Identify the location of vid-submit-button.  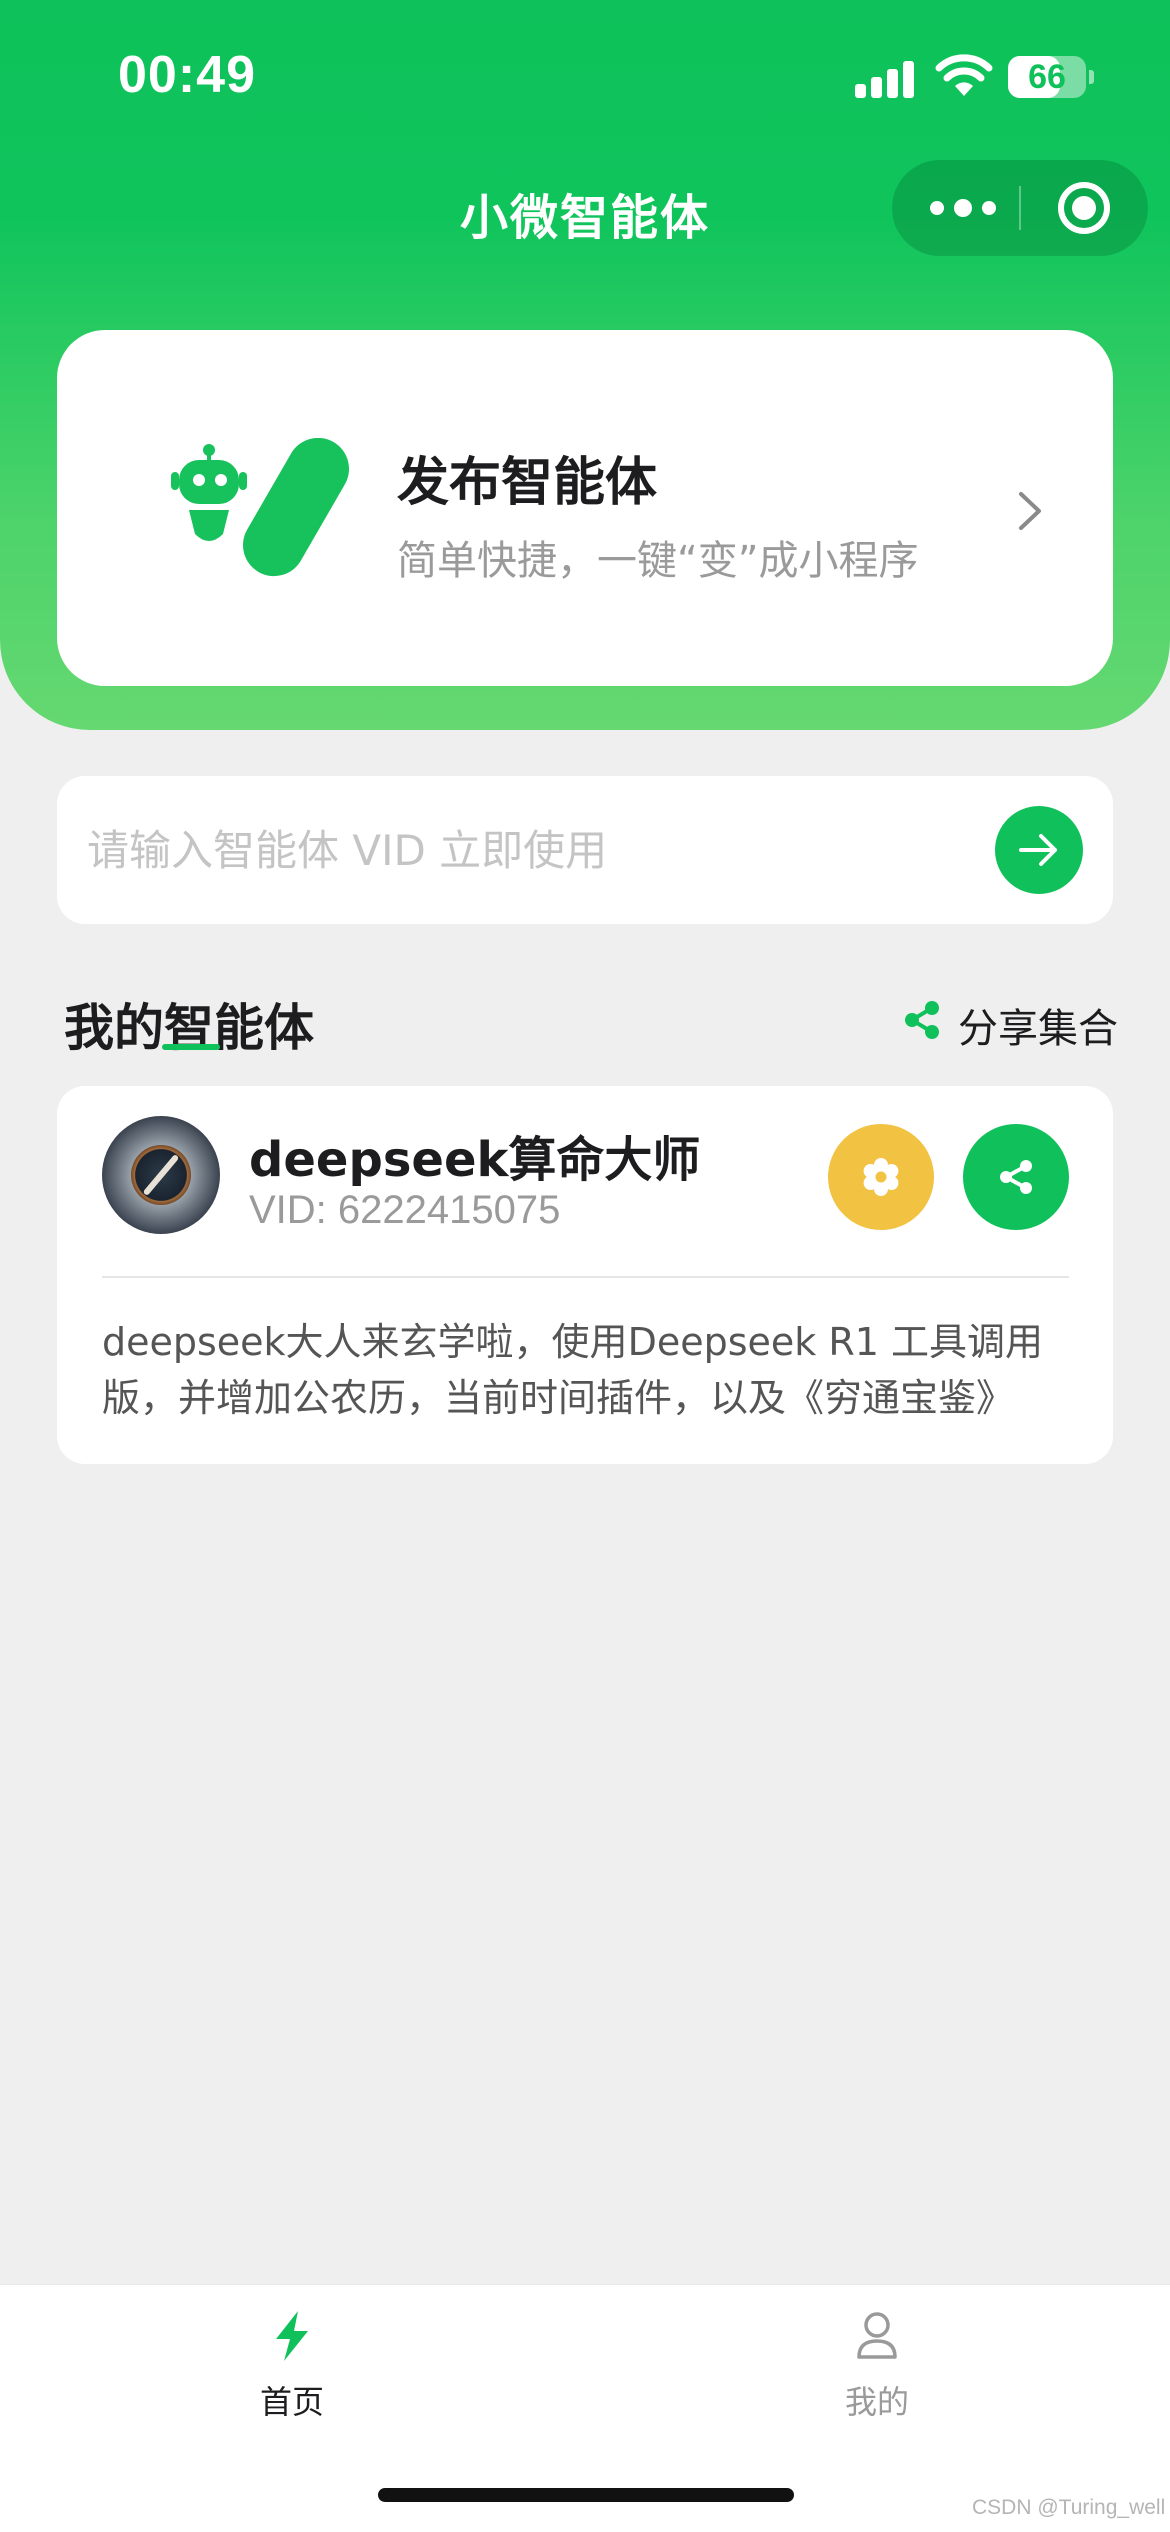
(1039, 850).